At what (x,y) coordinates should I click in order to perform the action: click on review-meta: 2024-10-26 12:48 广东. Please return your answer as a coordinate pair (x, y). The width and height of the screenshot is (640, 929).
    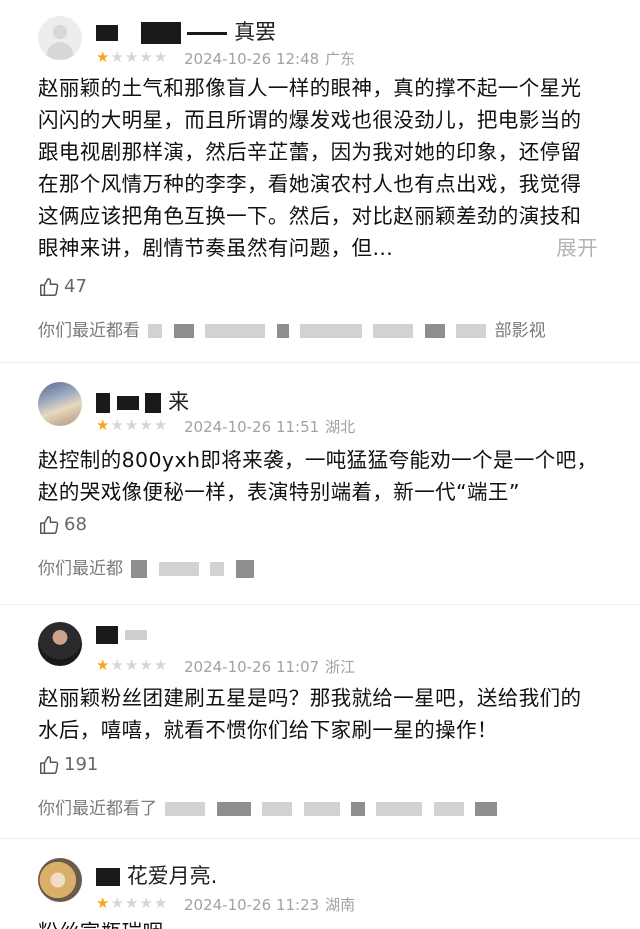
    Looking at the image, I should click on (269, 58).